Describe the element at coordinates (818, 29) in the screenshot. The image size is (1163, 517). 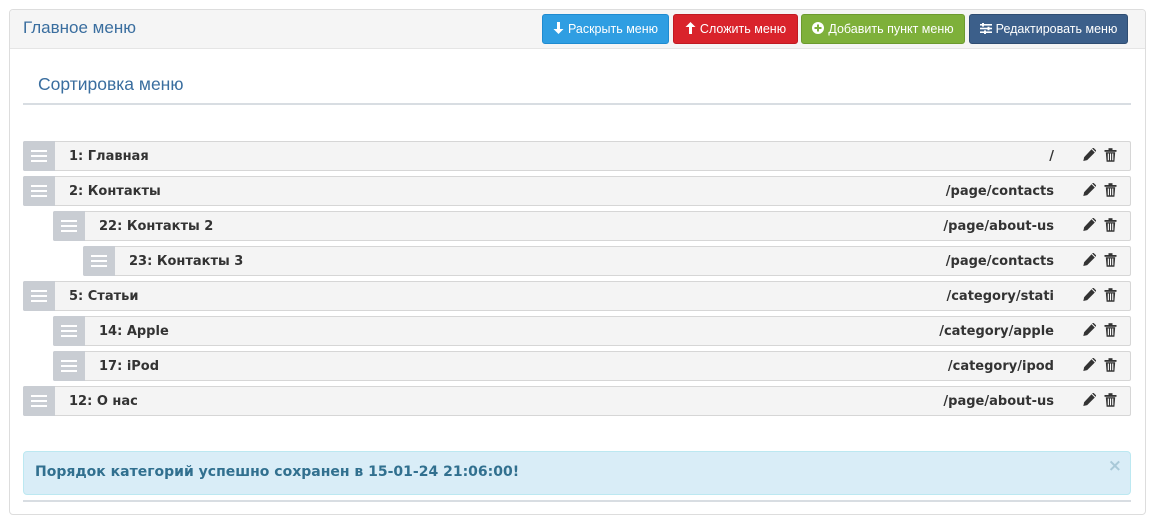
I see `plus-circle-icon` at that location.